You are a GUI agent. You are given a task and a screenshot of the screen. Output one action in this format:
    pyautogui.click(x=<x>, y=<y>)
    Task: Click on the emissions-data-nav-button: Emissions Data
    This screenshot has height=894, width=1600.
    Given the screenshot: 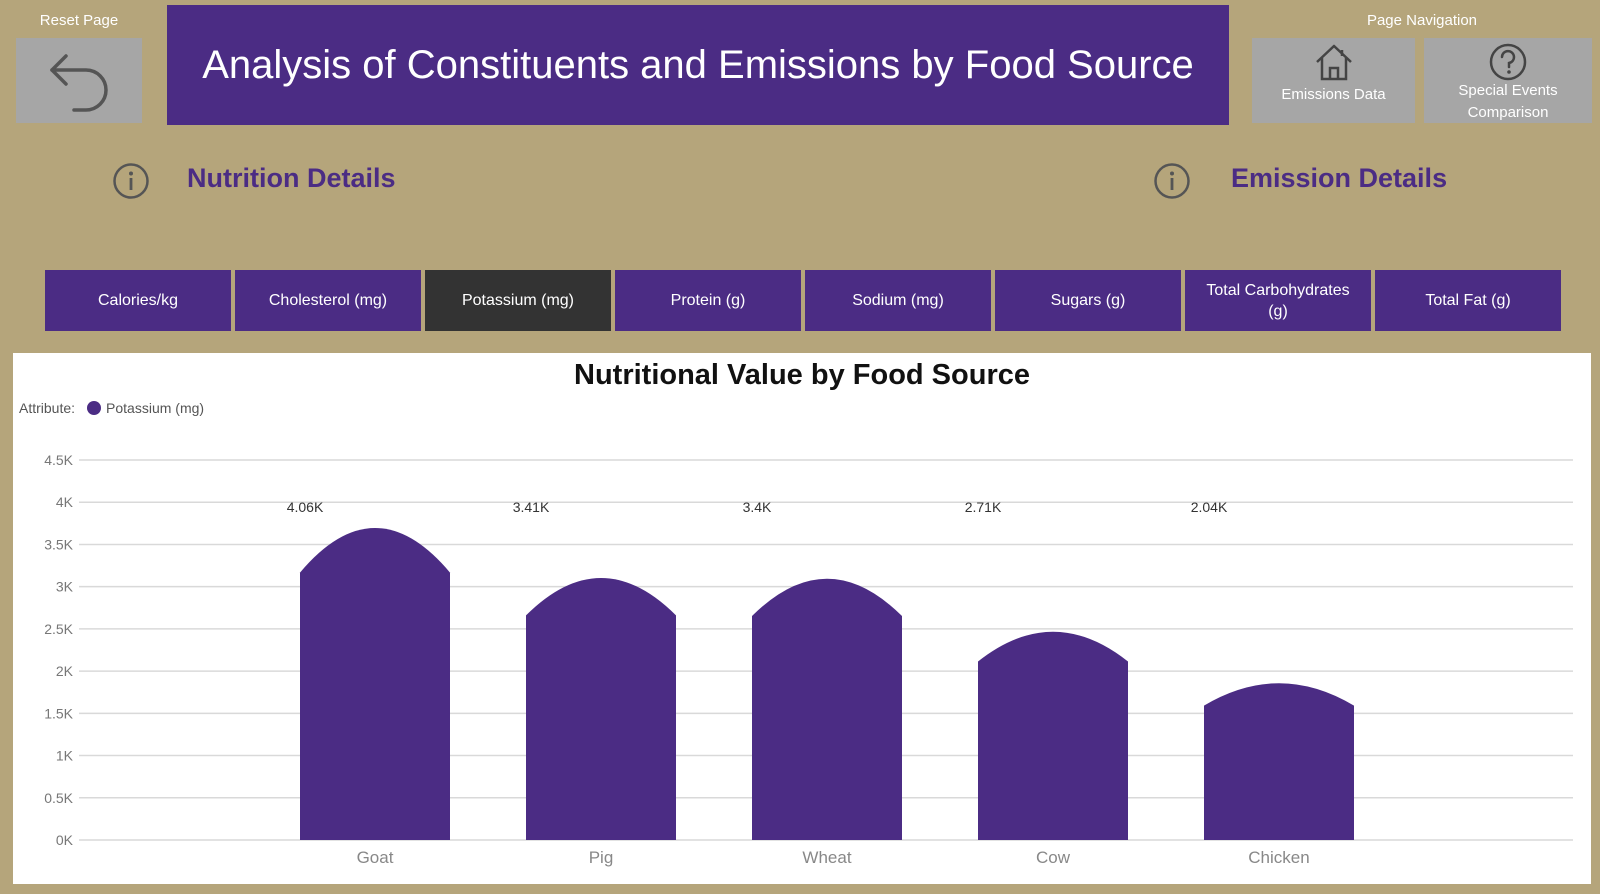 What is the action you would take?
    pyautogui.click(x=1333, y=80)
    